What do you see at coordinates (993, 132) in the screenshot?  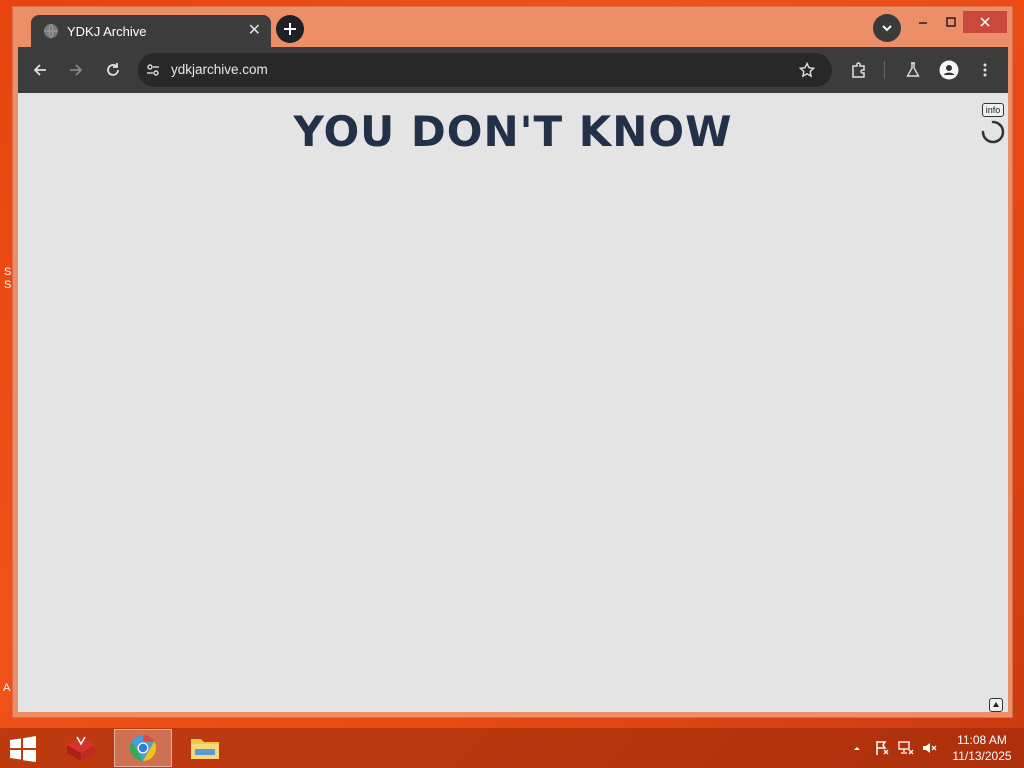 I see `loading-spinner-icon` at bounding box center [993, 132].